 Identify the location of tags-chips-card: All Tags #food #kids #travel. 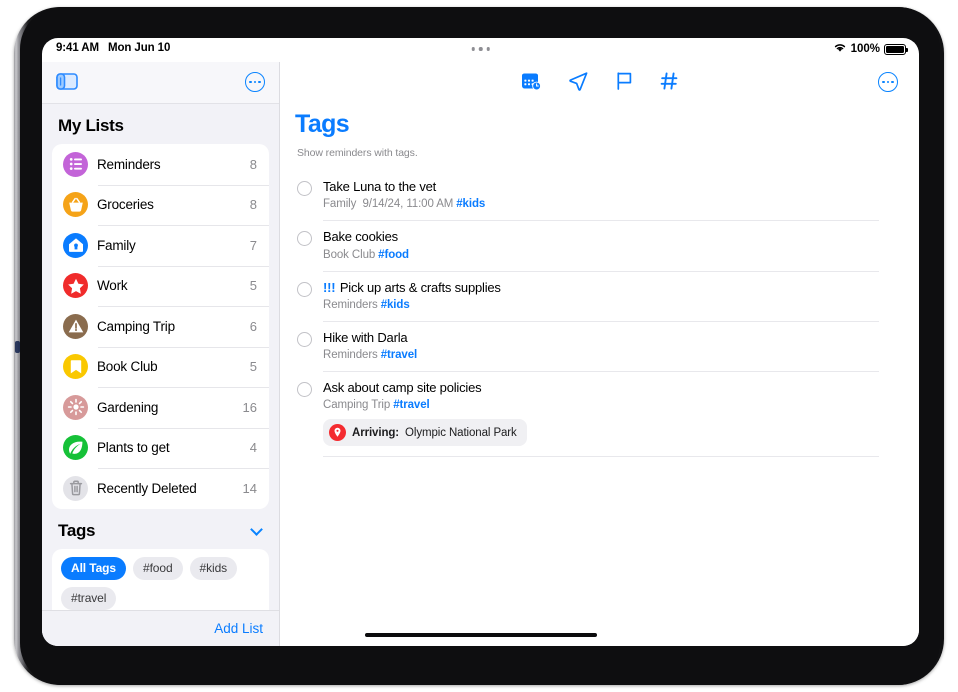
(160, 579).